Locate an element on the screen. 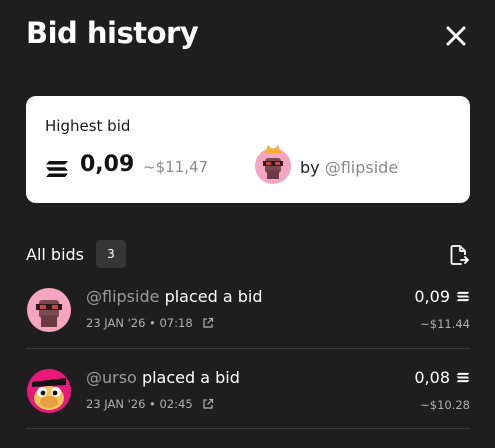 This screenshot has width=495, height=448. highest-bidder: by @flipside is located at coordinates (349, 167).